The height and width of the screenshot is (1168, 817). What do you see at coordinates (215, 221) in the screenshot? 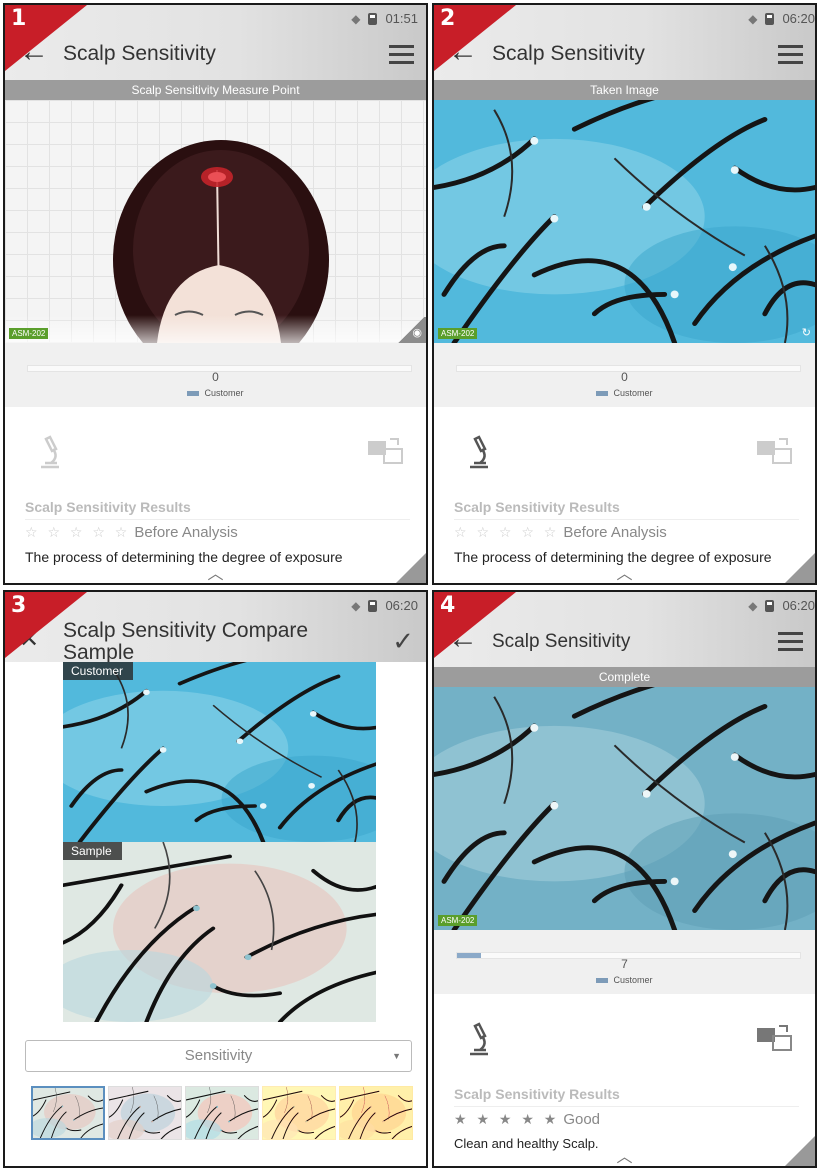
I see `measure-point-image: ASM-202 ◉` at bounding box center [215, 221].